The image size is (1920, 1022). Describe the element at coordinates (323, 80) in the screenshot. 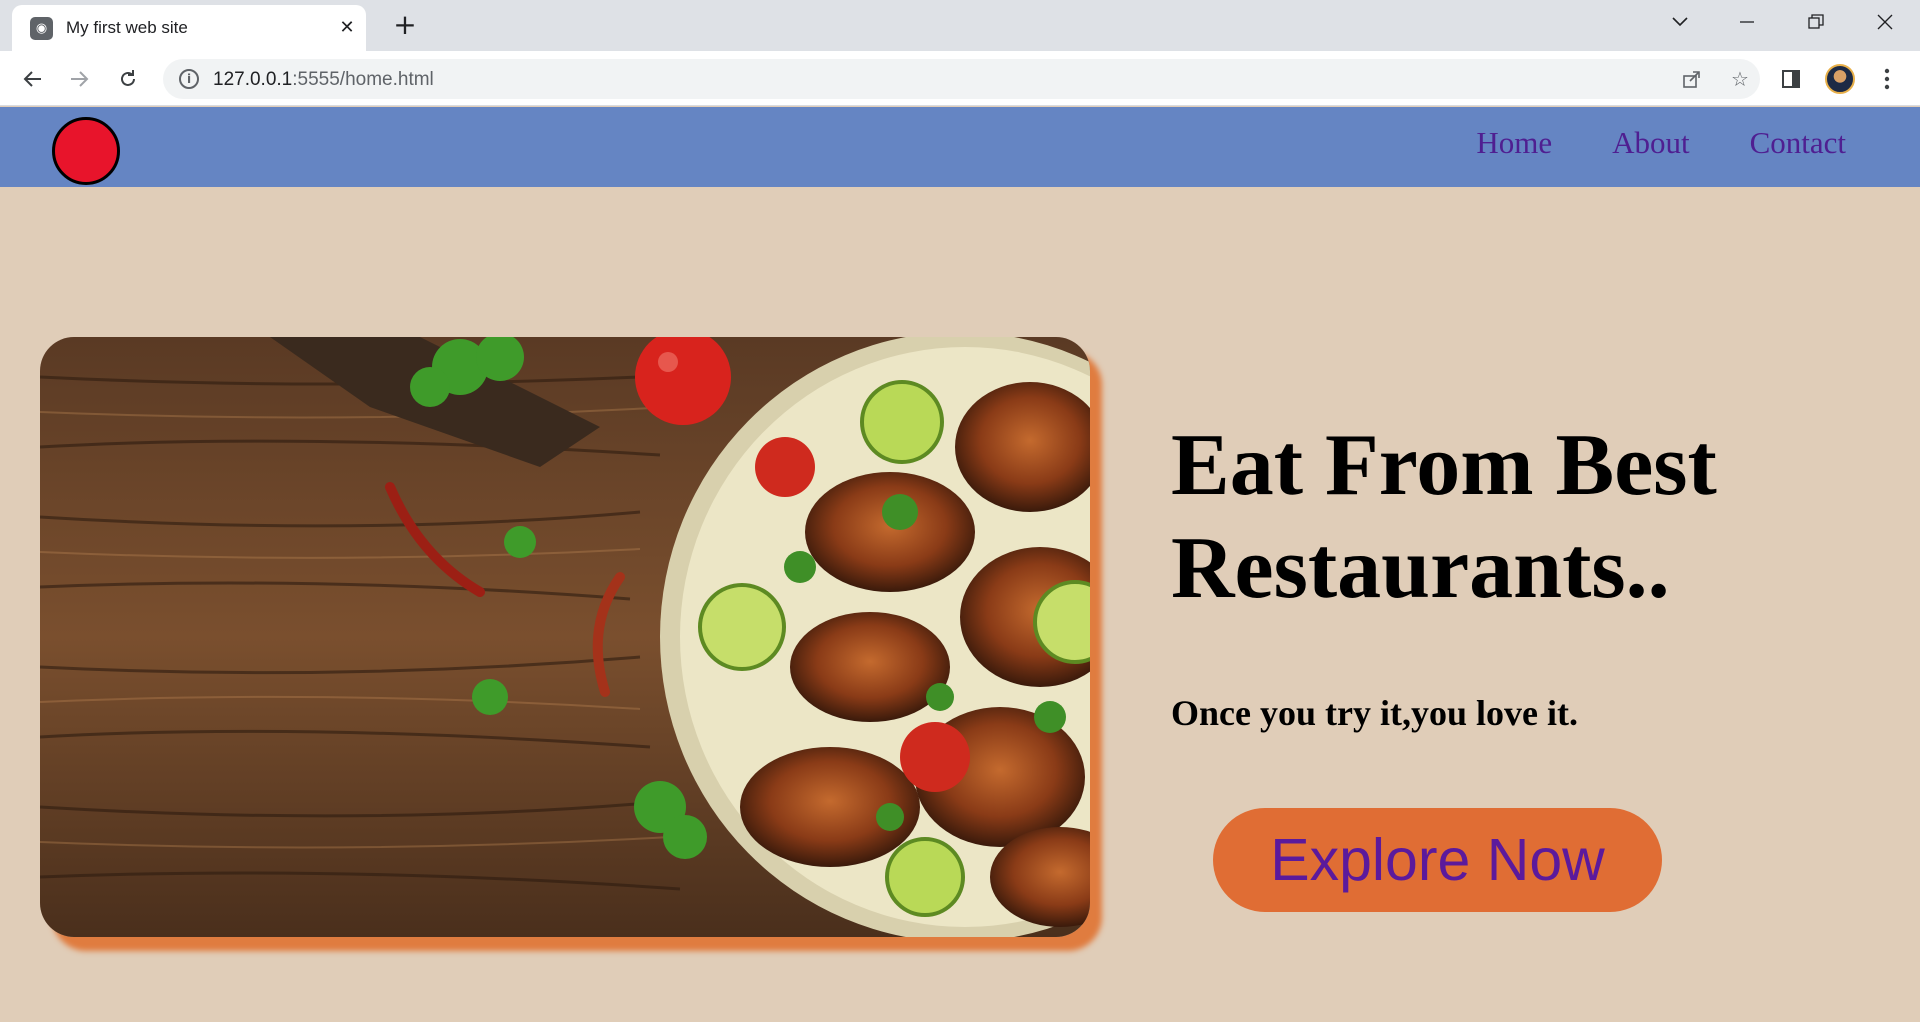

I see `url-text: 127.0.0.1:5555/home.html` at that location.